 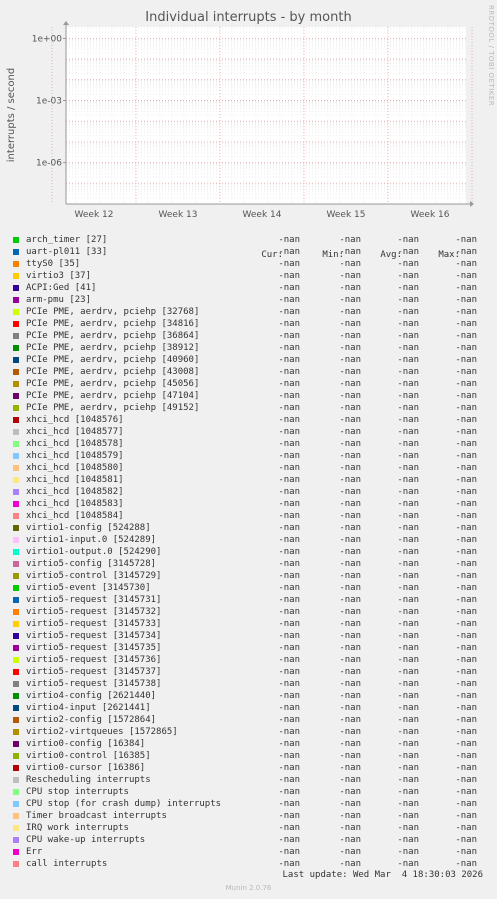 What do you see at coordinates (248, 420) in the screenshot?
I see `legend-row: xhci_hcd [1048576] -nan -nan -nan -nan` at bounding box center [248, 420].